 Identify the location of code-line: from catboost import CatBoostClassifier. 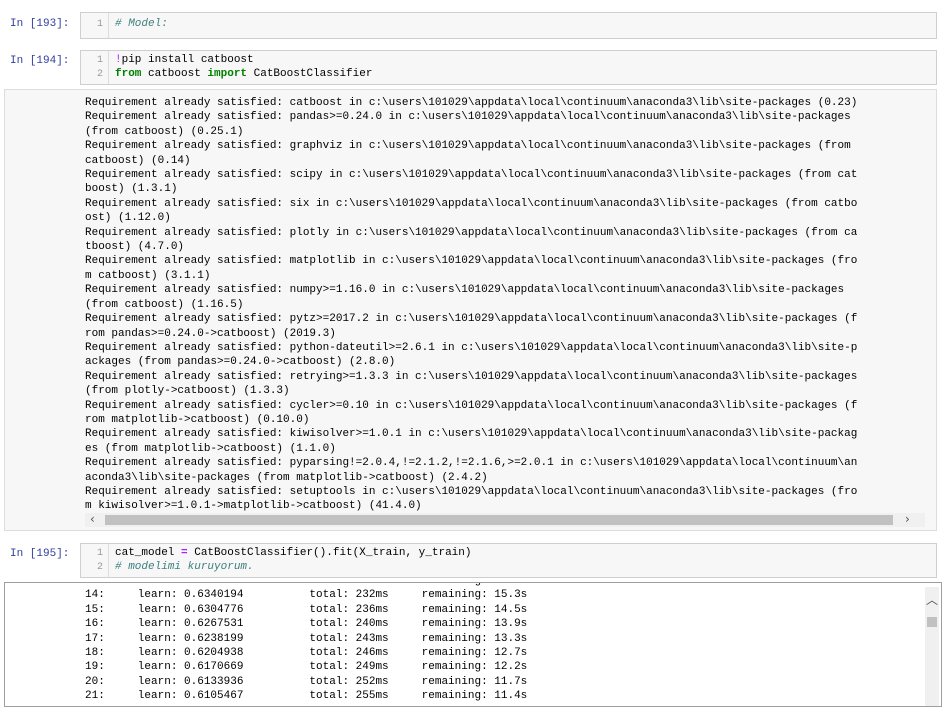
(243, 74).